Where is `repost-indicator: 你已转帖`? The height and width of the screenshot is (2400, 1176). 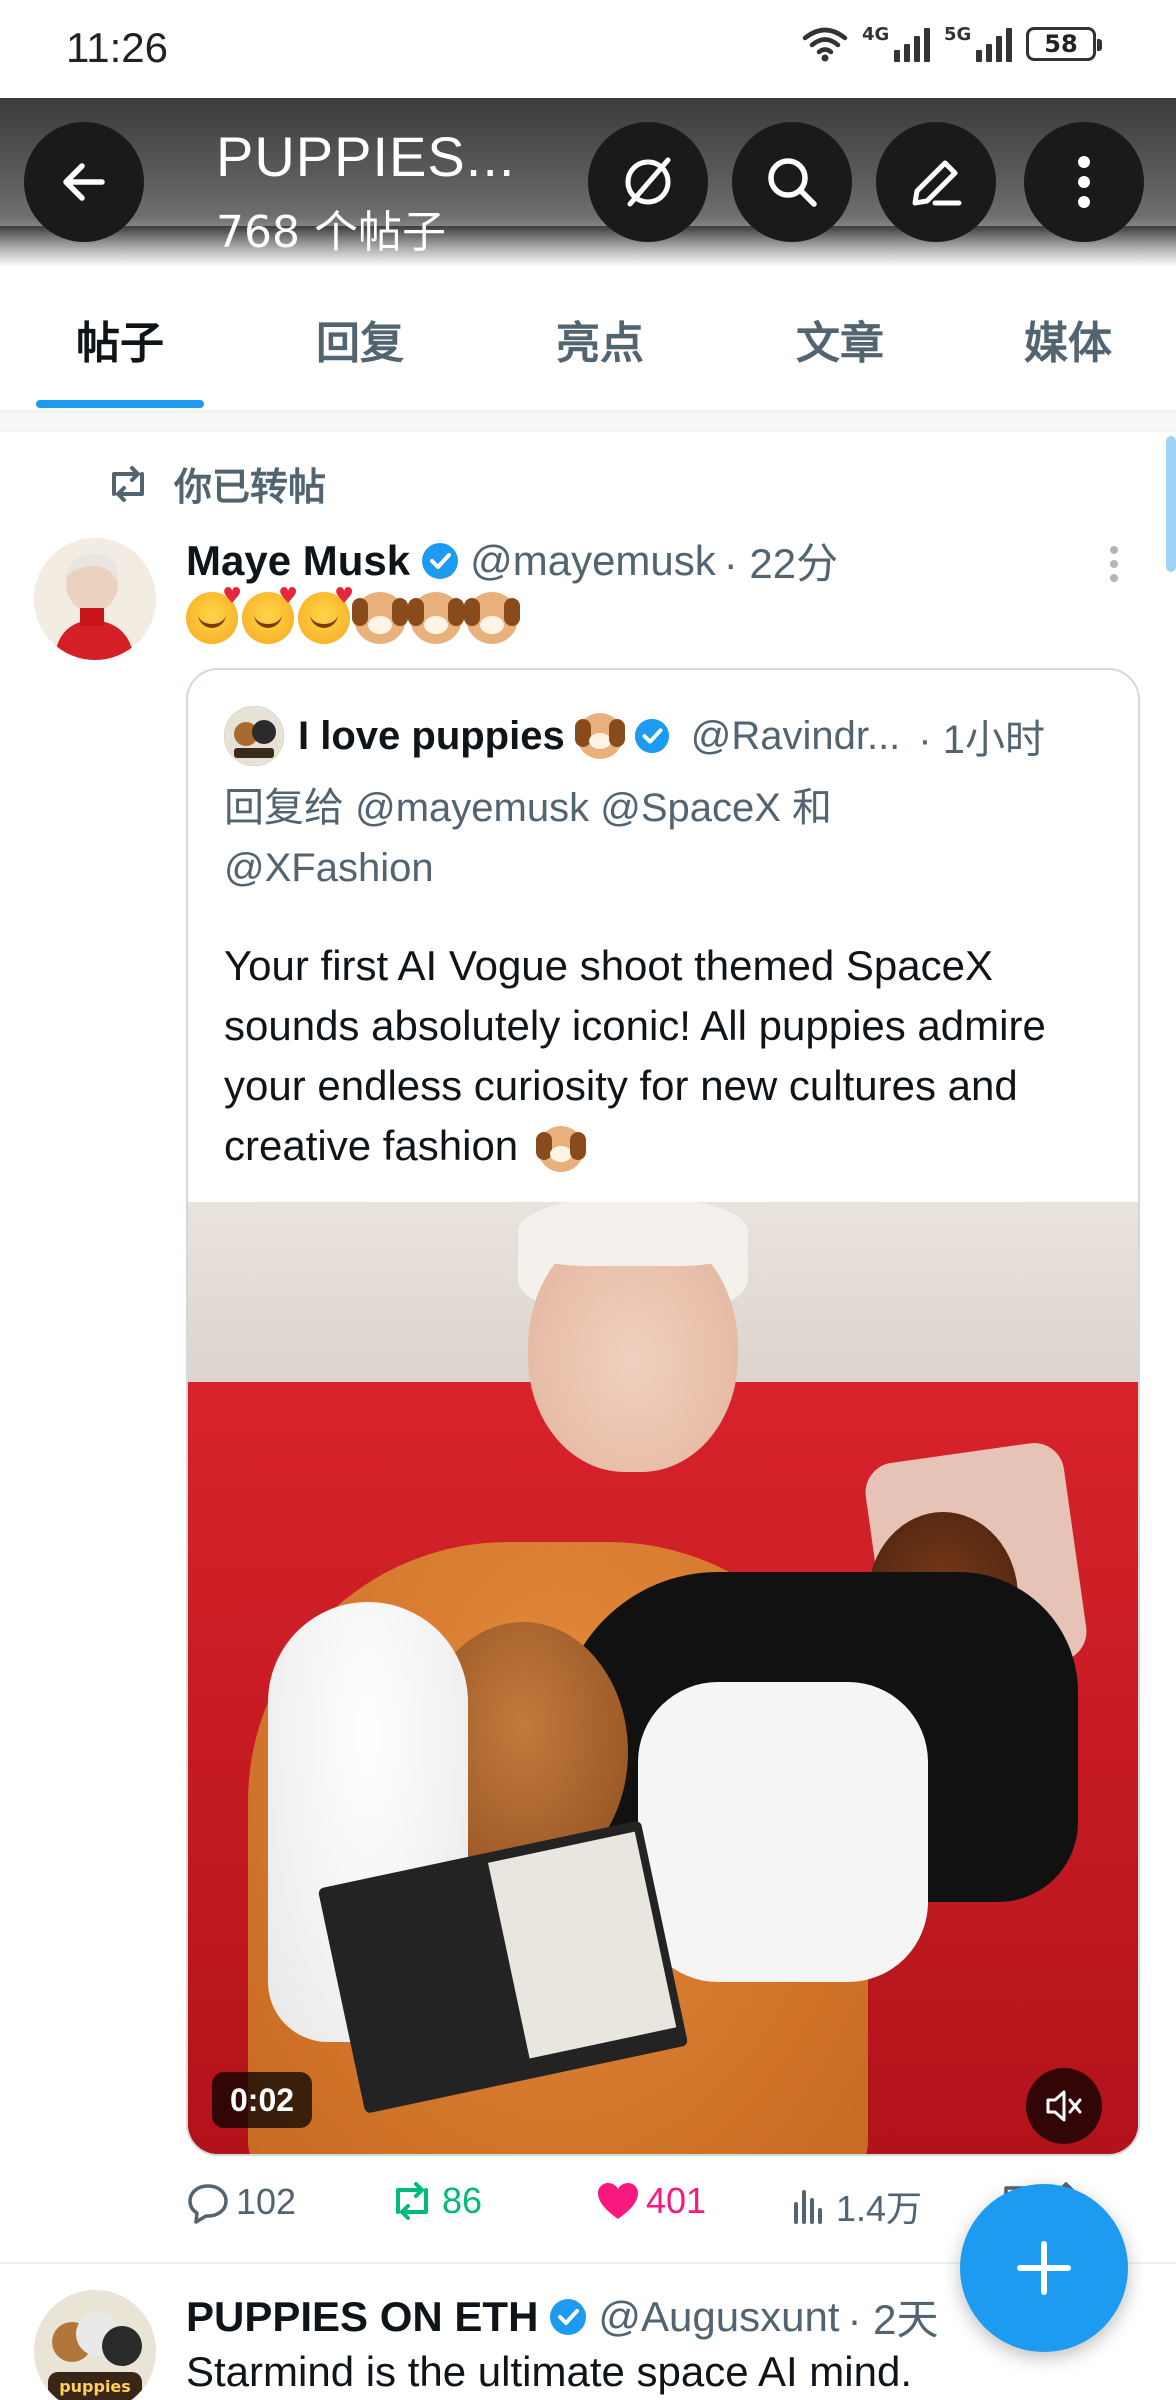
repost-indicator: 你已转帖 is located at coordinates (215, 483).